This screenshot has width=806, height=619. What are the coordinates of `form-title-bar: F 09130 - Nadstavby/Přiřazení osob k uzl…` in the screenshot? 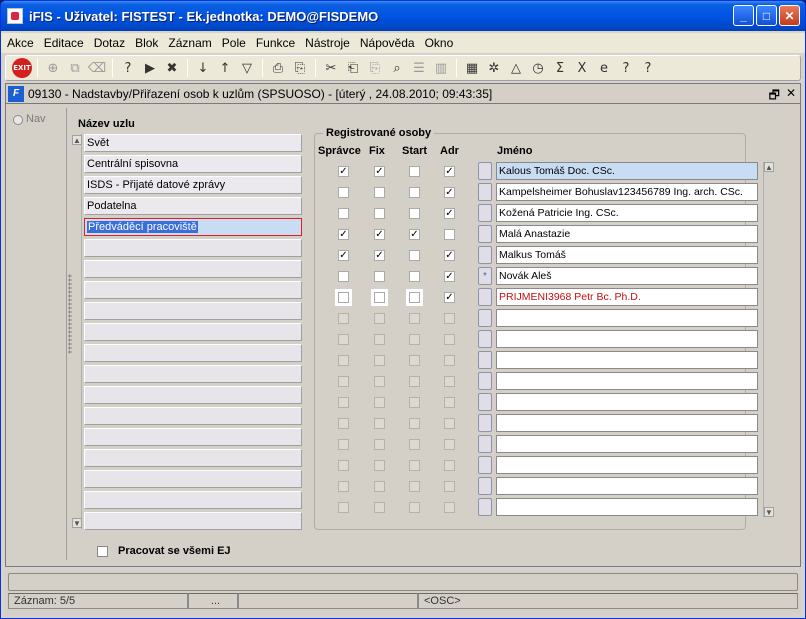 It's located at (403, 94).